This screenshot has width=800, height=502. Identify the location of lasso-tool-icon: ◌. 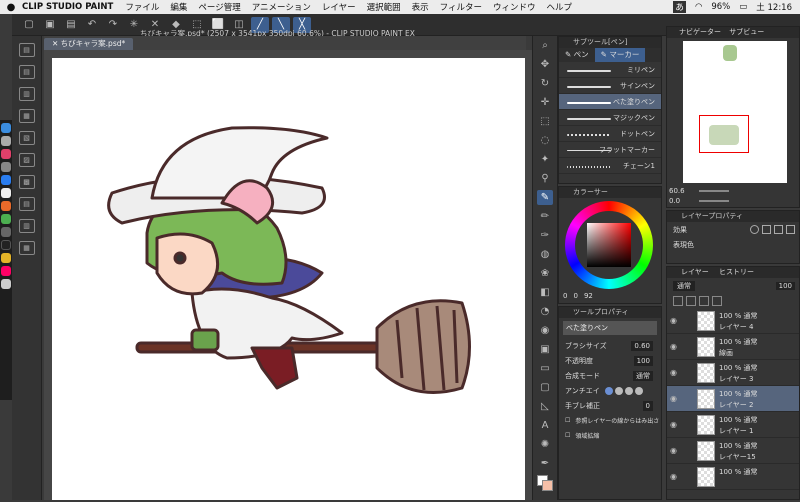
(545, 140).